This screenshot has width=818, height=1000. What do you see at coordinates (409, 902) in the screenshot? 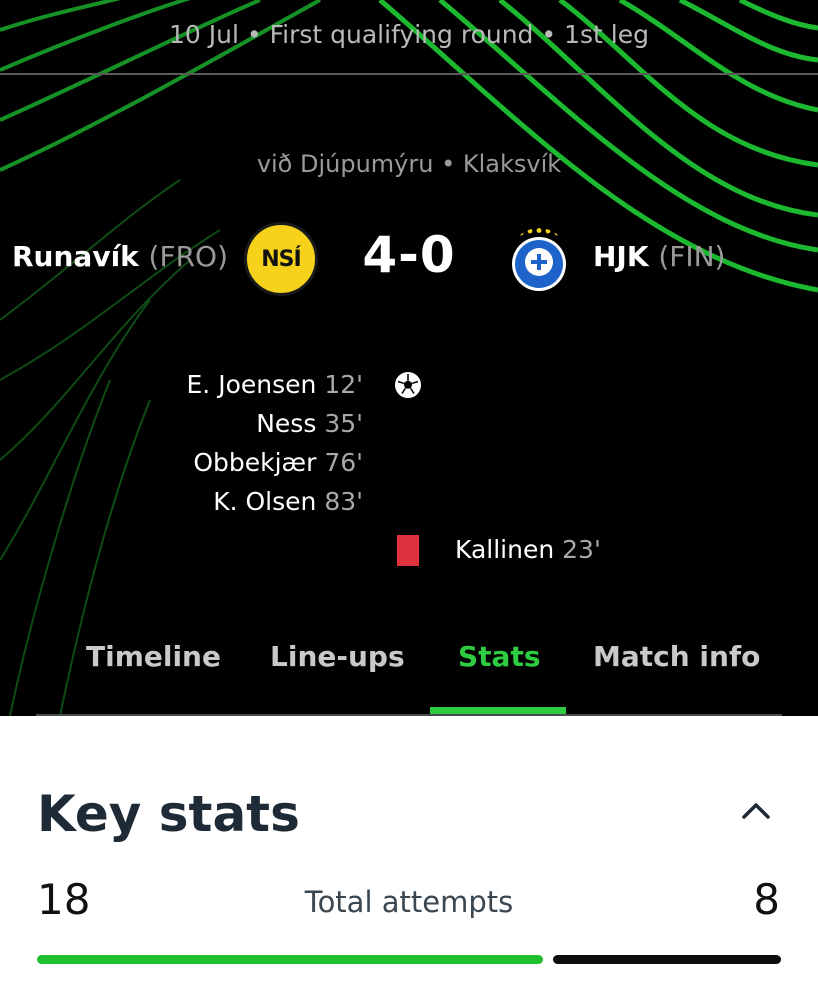
I see `stat-label: Total attempts` at bounding box center [409, 902].